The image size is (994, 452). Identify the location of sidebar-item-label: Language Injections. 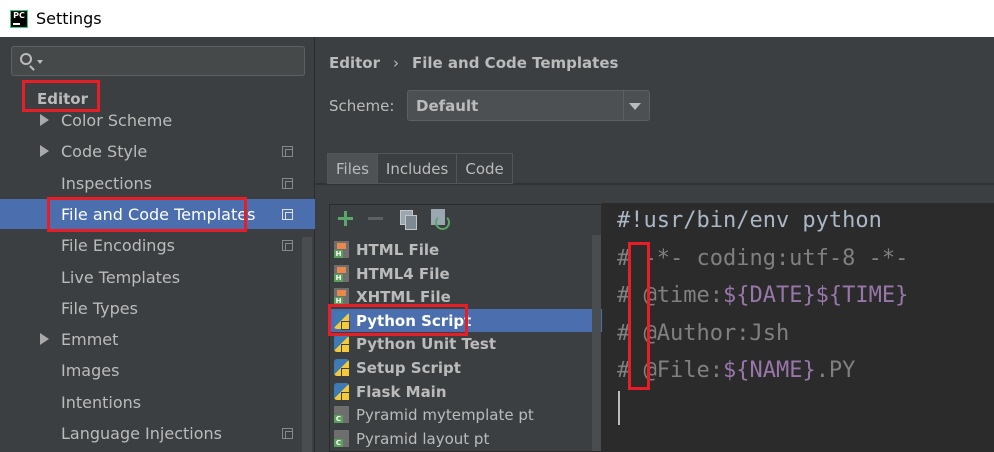
(141, 433).